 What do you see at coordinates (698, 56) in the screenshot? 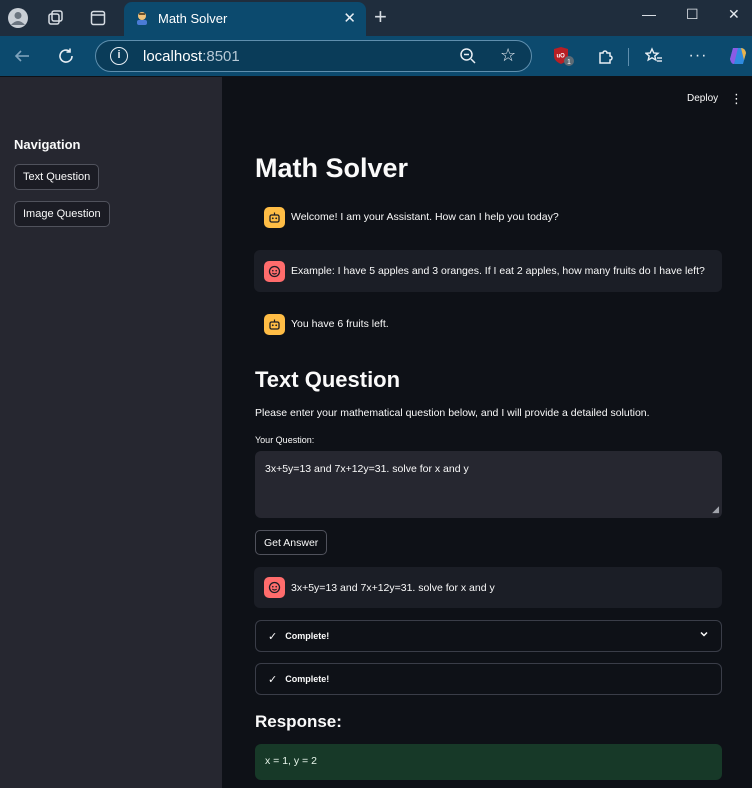
I see `more-options-icon: ···` at bounding box center [698, 56].